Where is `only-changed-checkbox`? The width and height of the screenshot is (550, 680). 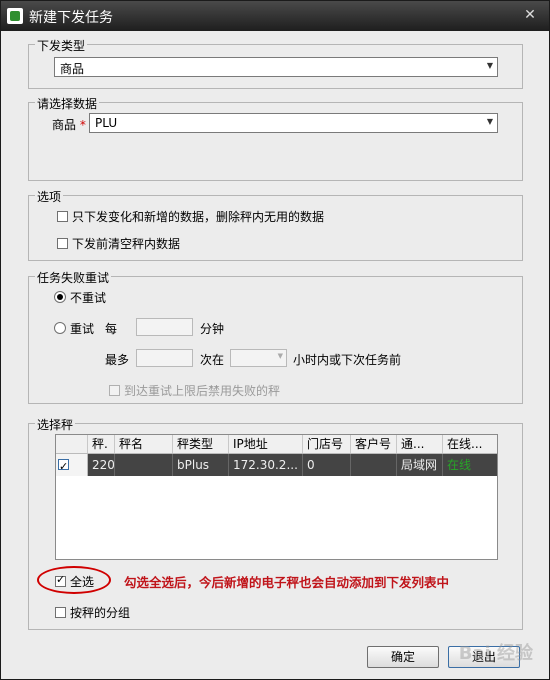 only-changed-checkbox is located at coordinates (62, 216).